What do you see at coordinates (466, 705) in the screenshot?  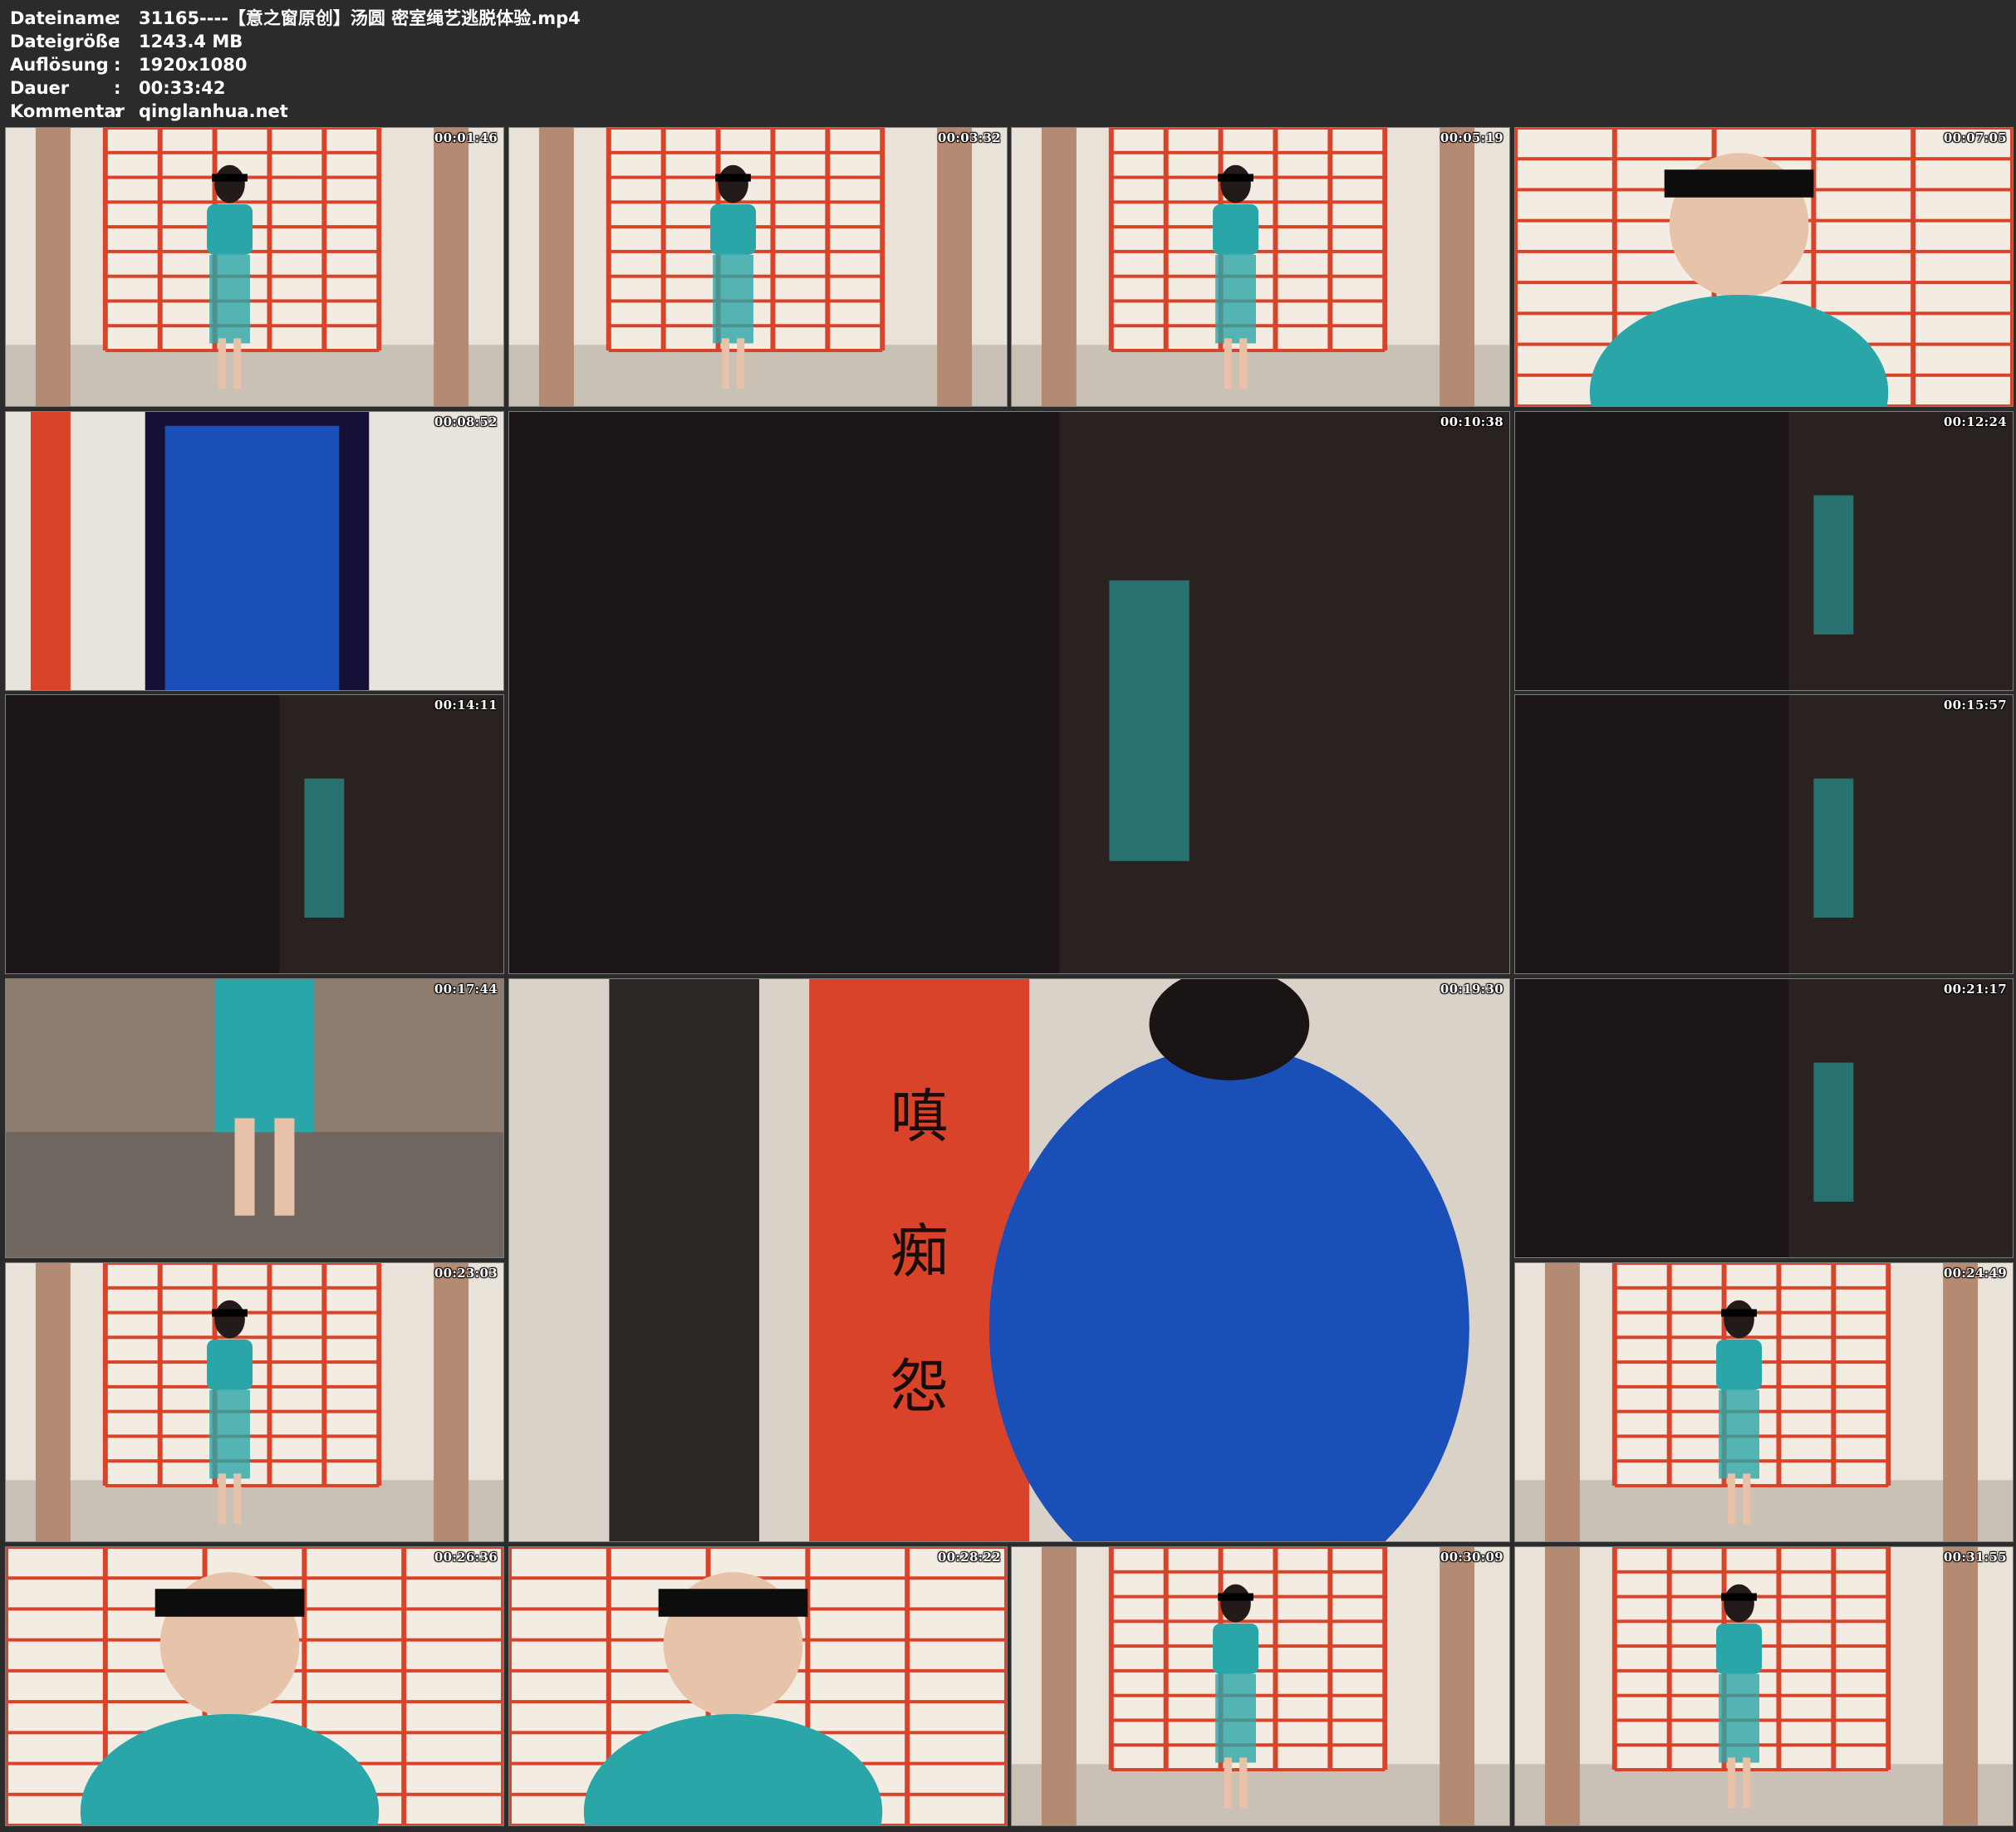 I see `thumbnail-timestamp: 00:14:11` at bounding box center [466, 705].